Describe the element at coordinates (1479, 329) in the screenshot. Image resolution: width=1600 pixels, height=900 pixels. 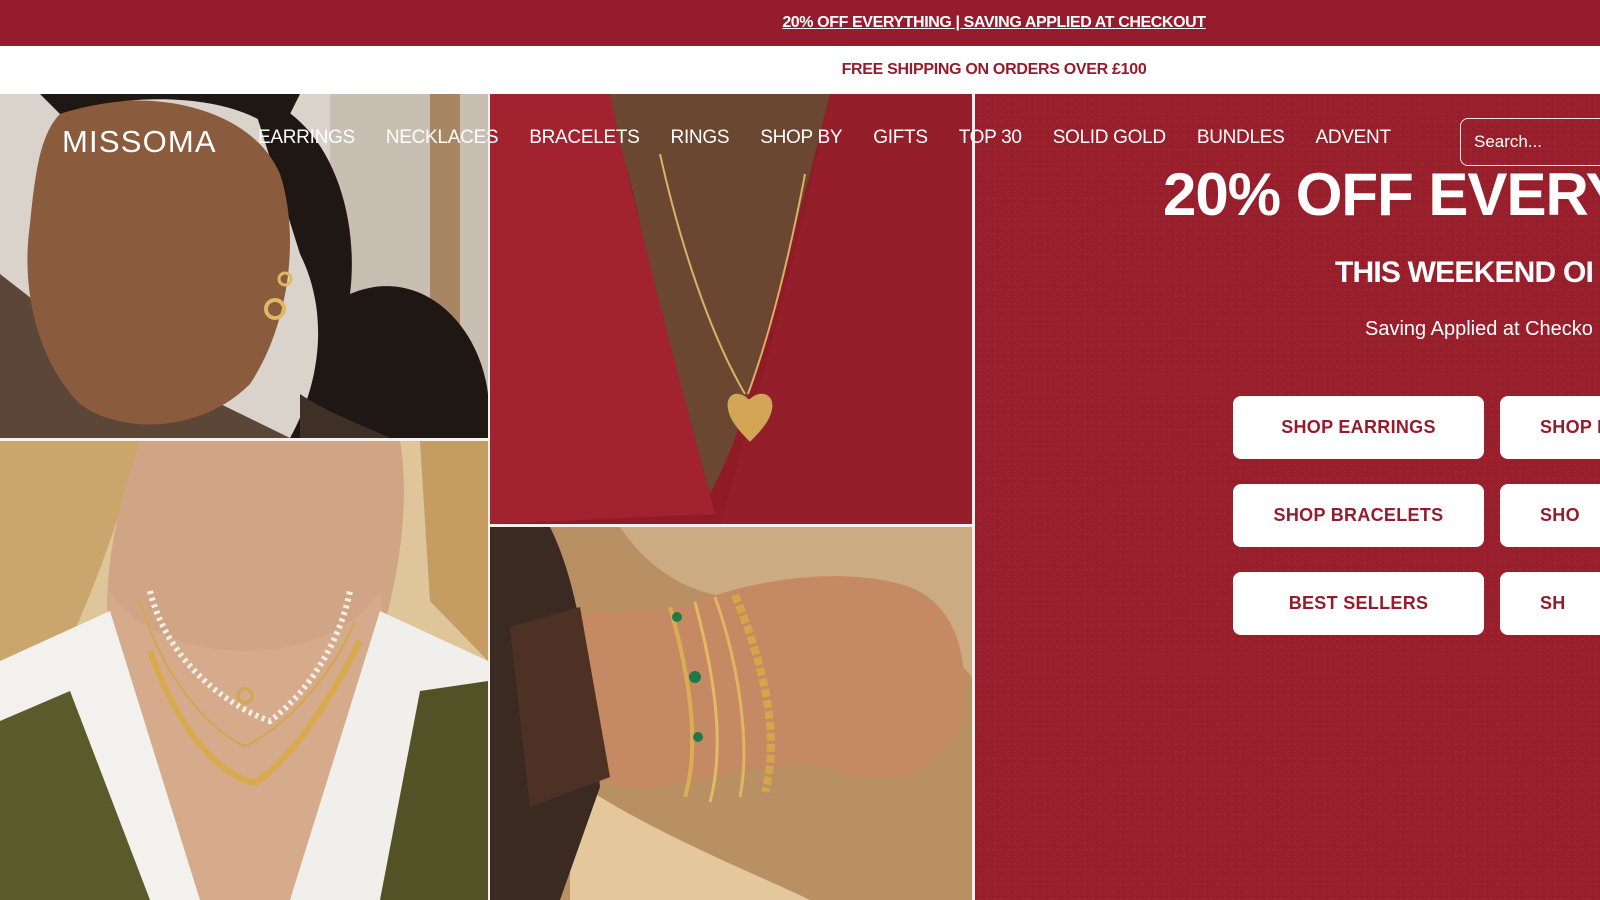
I see `hero-note: Saving Applied at Checko` at that location.